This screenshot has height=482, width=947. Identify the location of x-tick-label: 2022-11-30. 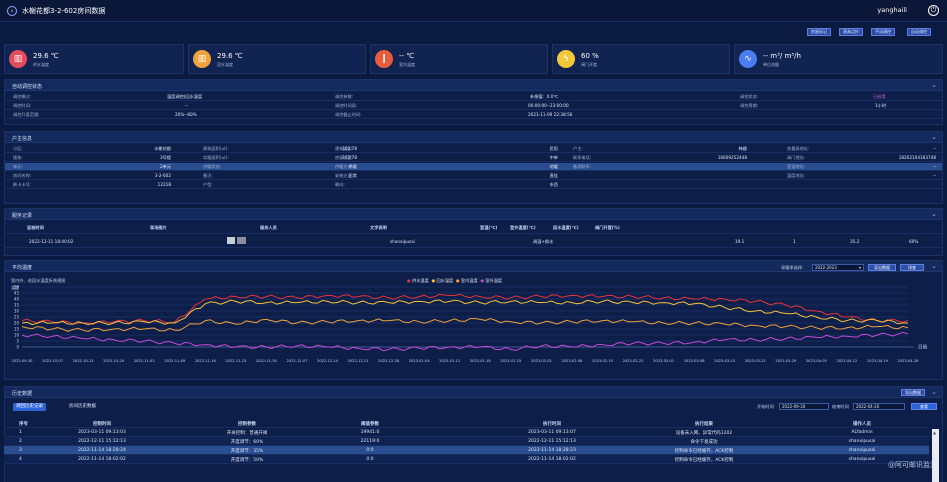
(267, 361).